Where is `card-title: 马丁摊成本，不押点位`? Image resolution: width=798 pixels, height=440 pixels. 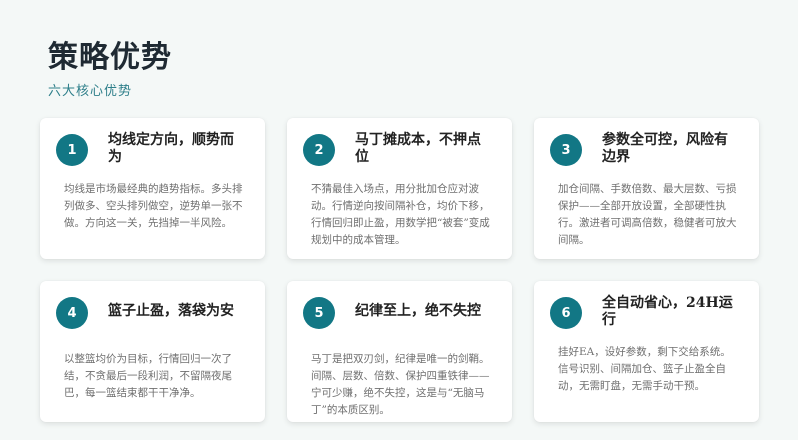
card-title: 马丁摊成本，不押点位 is located at coordinates (418, 148).